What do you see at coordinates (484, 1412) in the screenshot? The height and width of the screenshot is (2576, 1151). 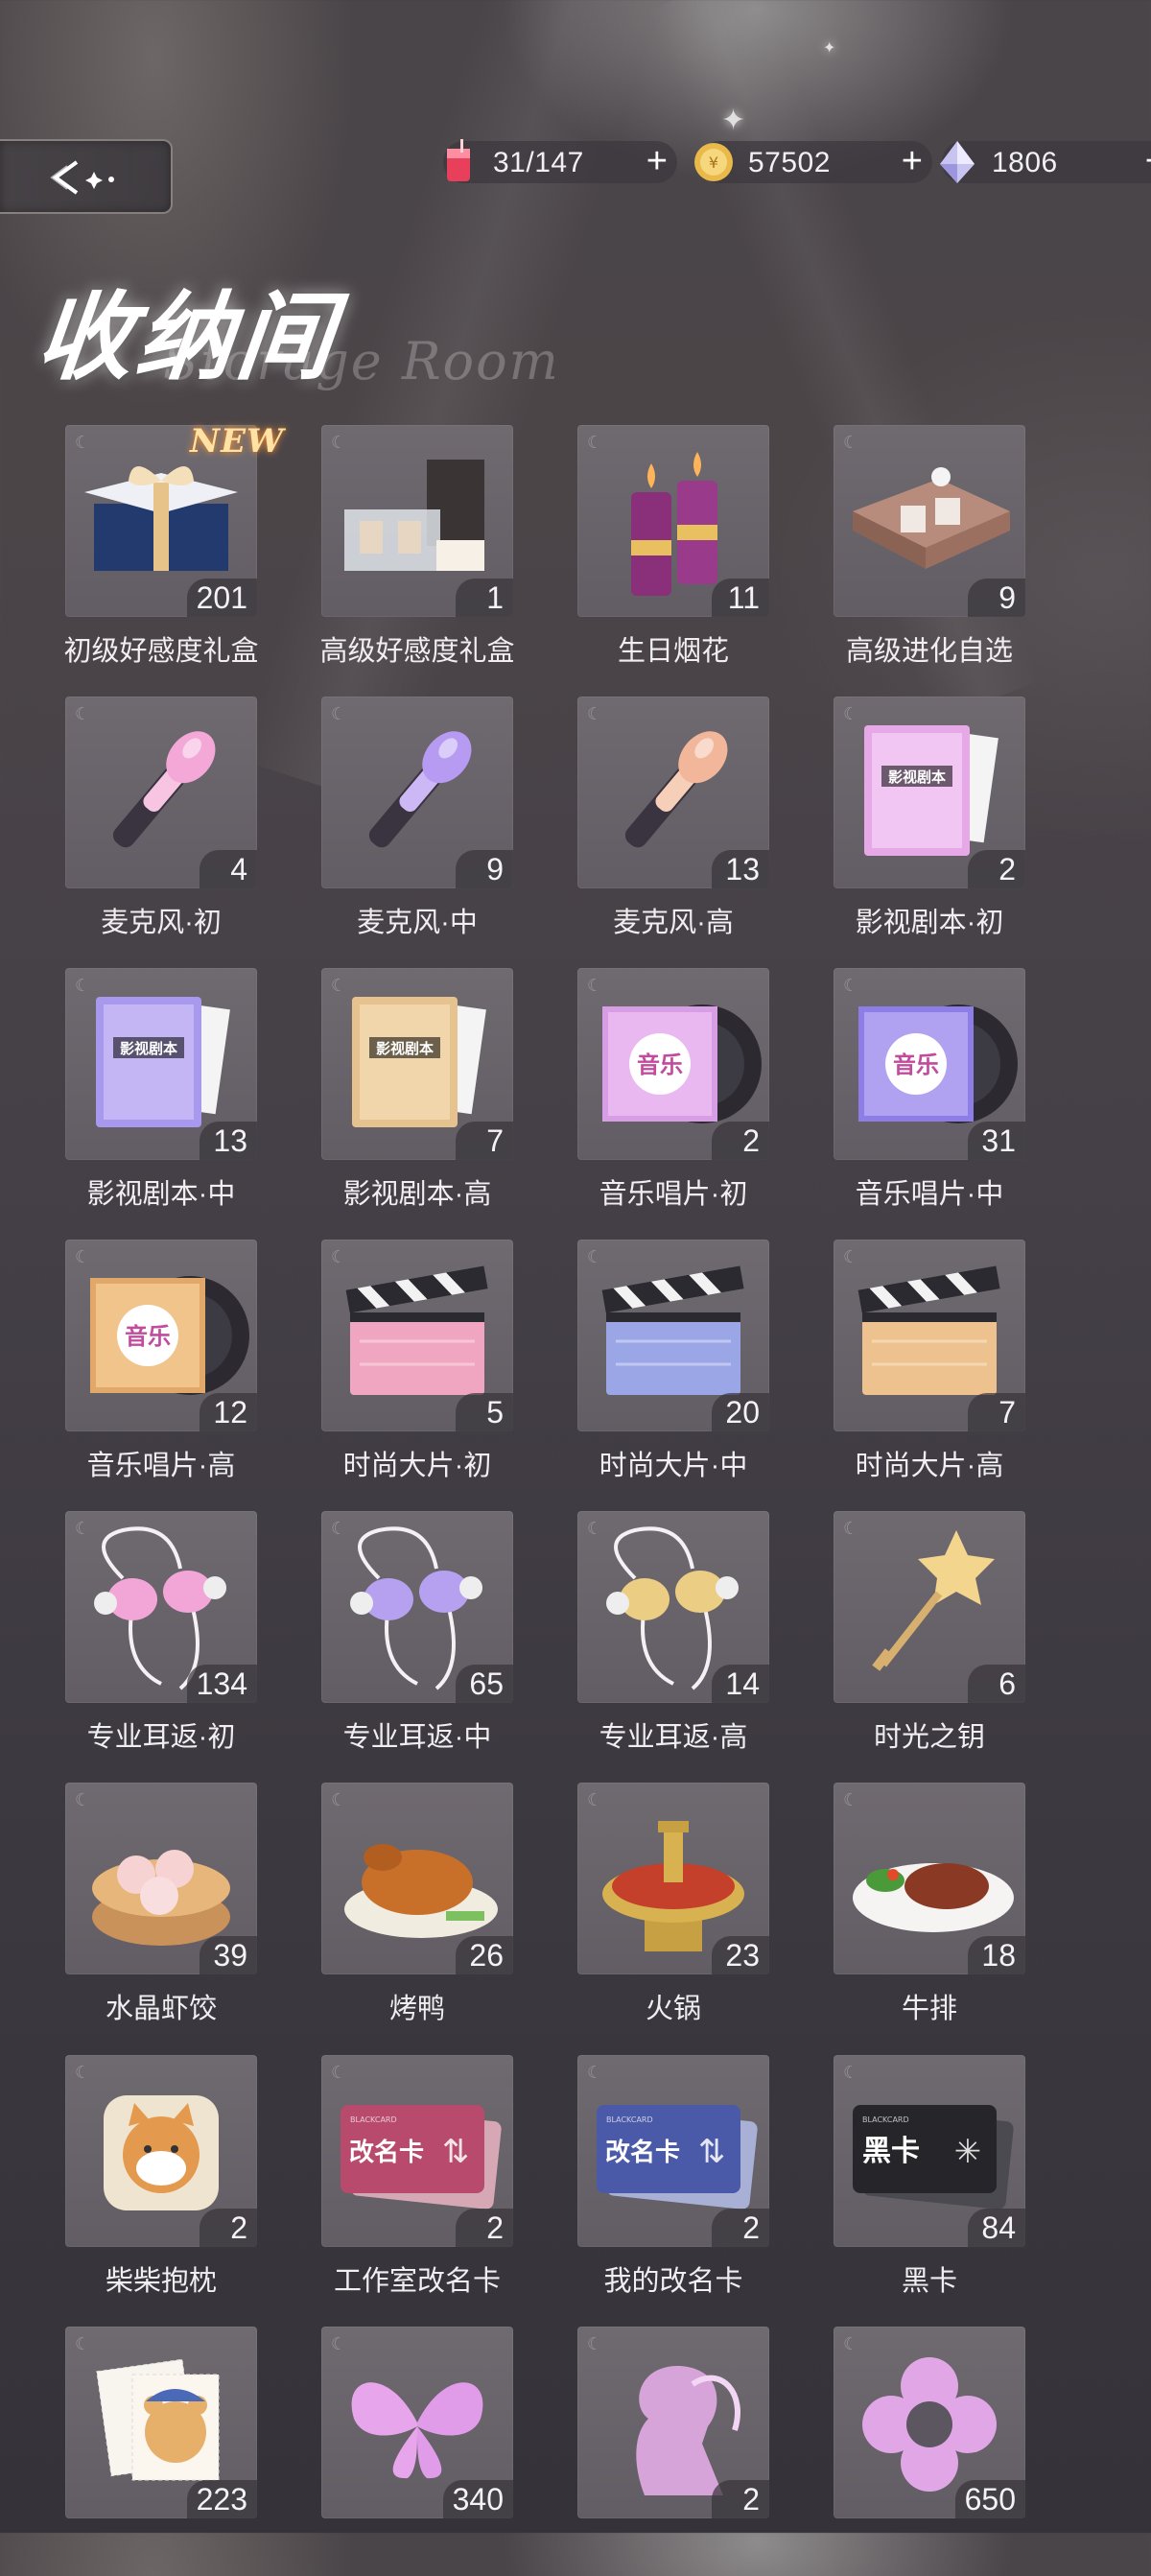 I see `item-count: 5` at bounding box center [484, 1412].